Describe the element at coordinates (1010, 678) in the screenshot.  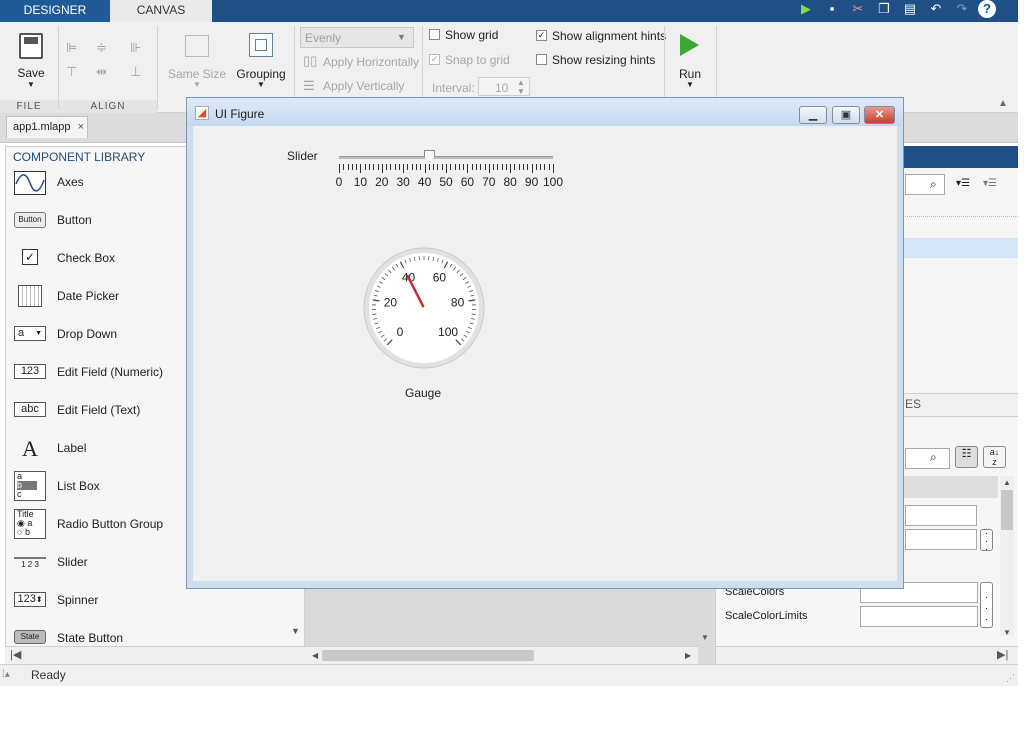
I see `resize-grip-icon: ⋰` at that location.